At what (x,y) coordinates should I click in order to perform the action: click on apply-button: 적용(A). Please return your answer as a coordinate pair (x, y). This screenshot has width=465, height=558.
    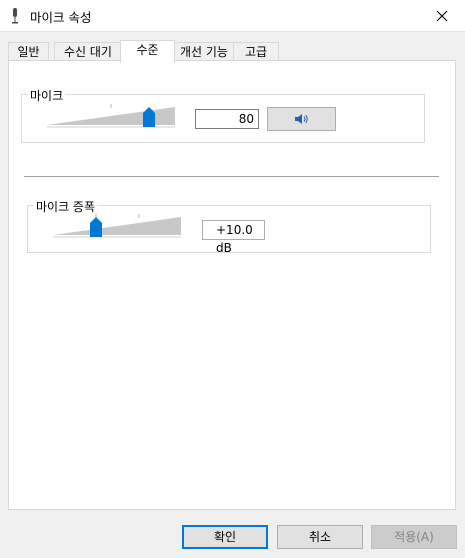
    Looking at the image, I should click on (414, 537).